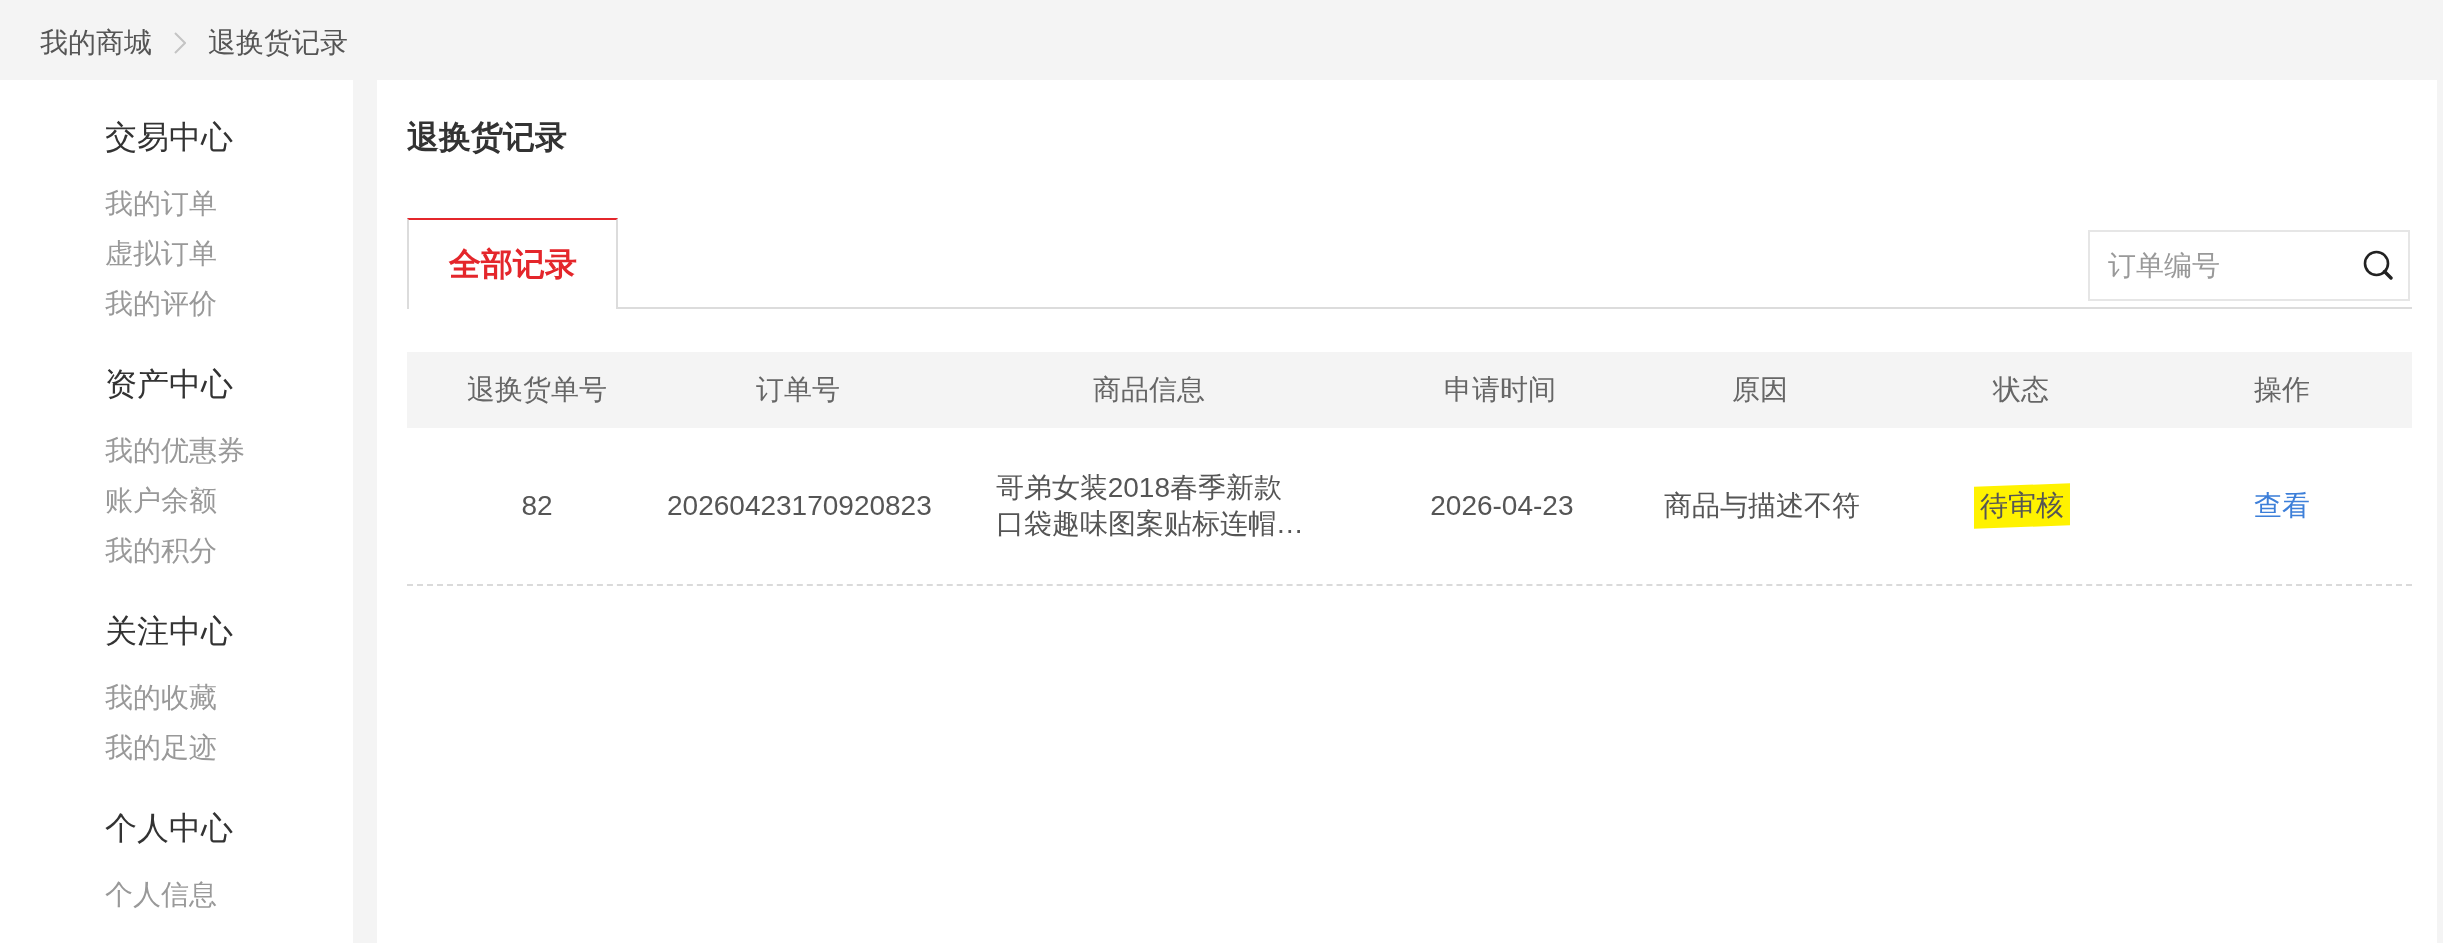 The height and width of the screenshot is (943, 2443). What do you see at coordinates (799, 506) in the screenshot?
I see `table-cell: 20260423170920823` at bounding box center [799, 506].